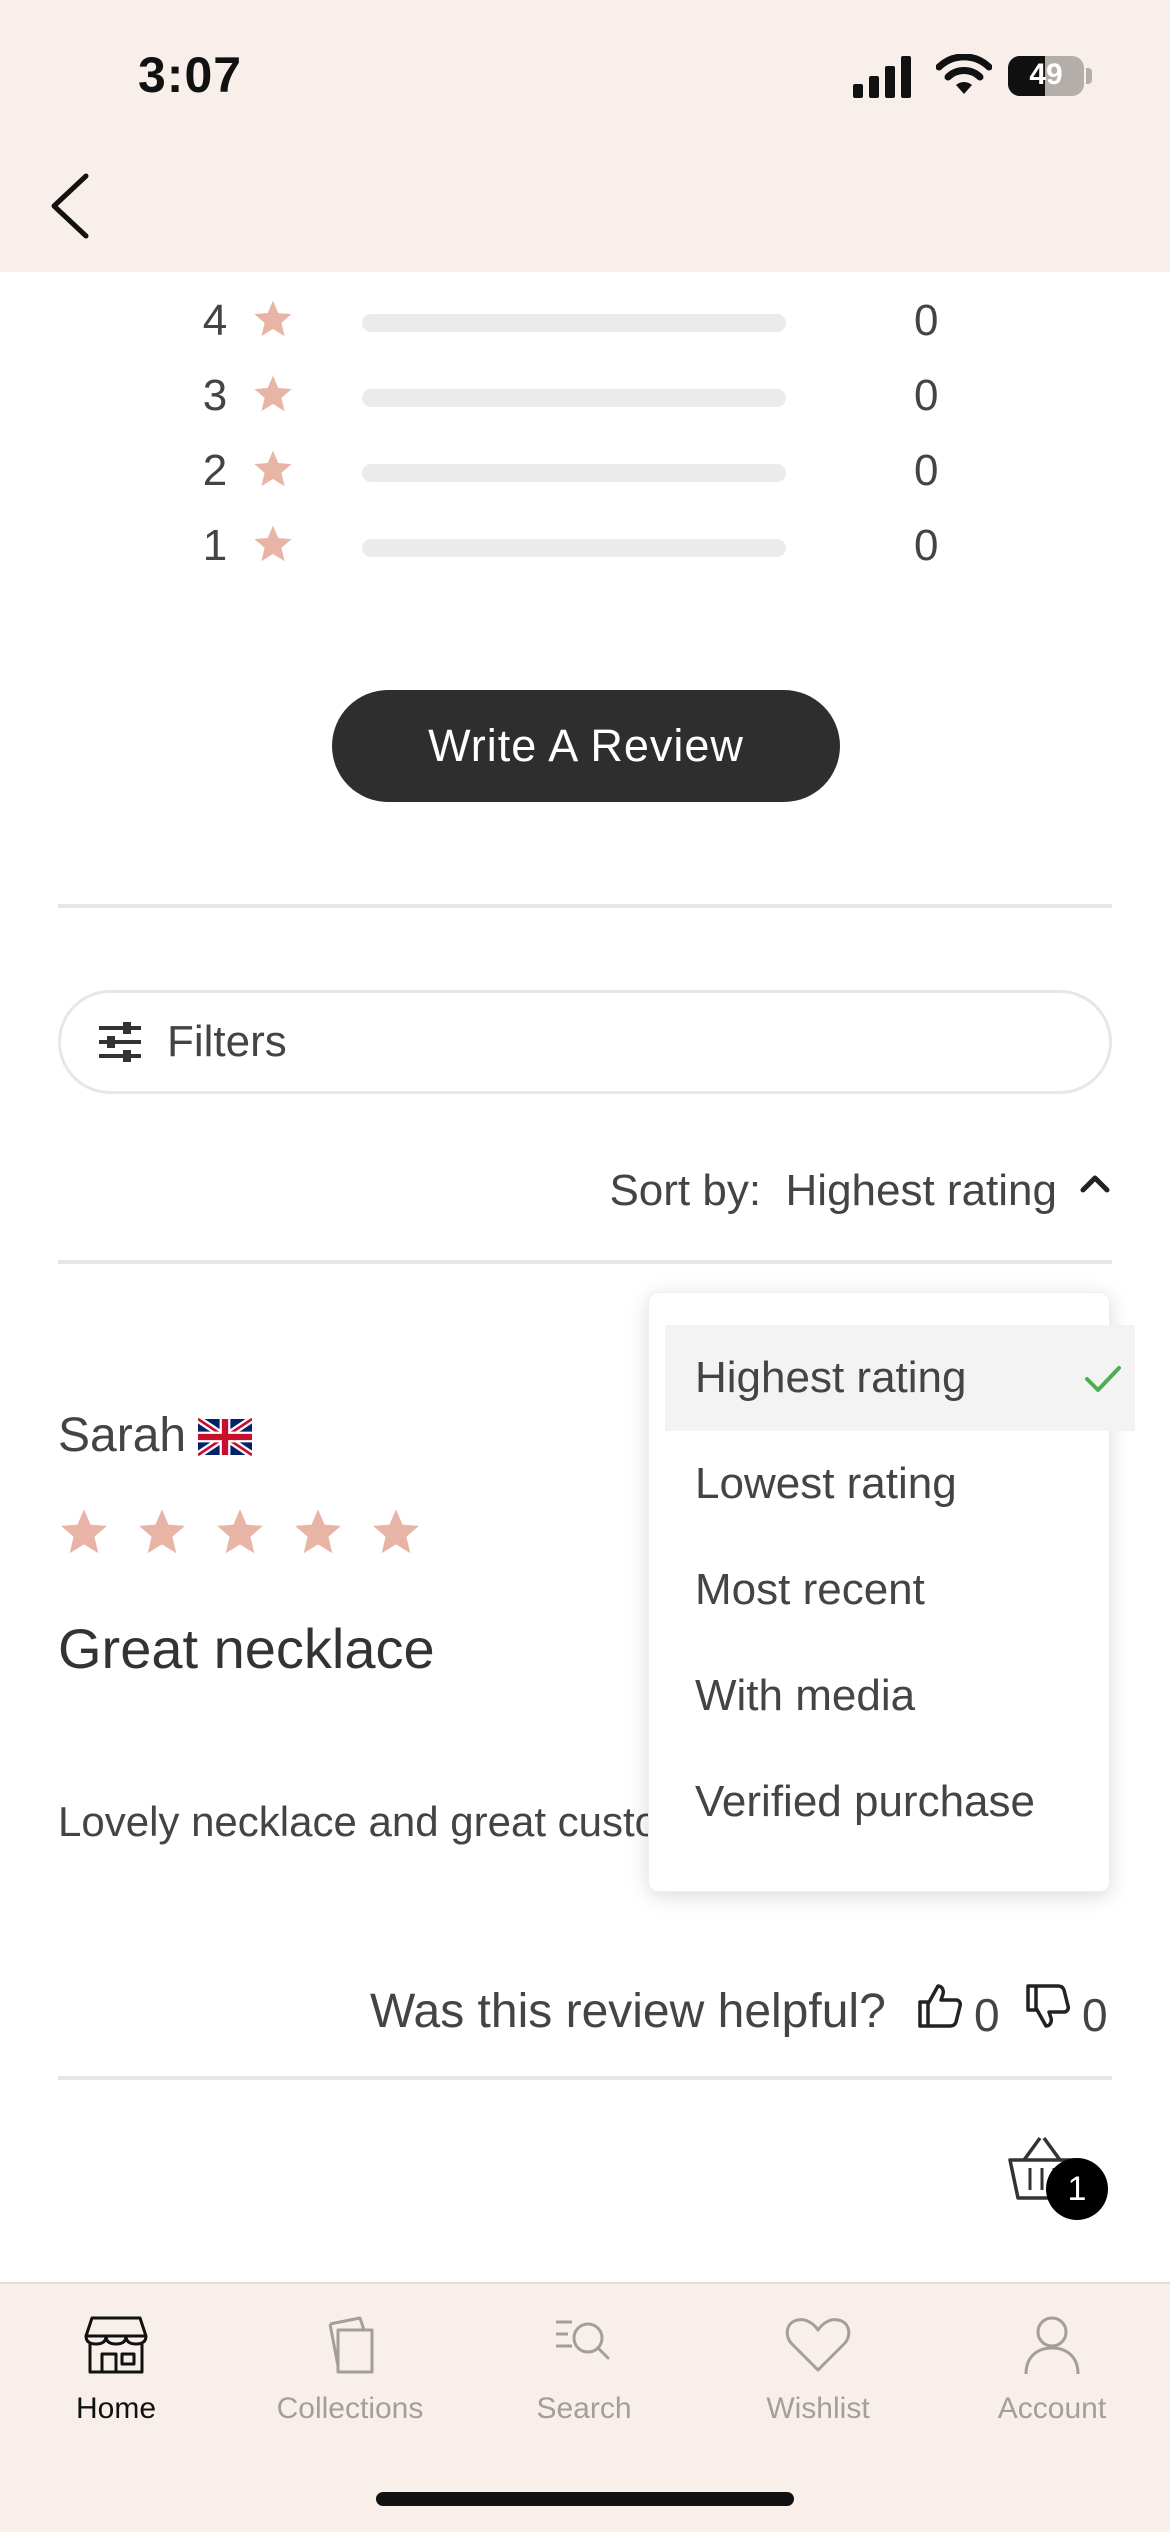  Describe the element at coordinates (1052, 2345) in the screenshot. I see `user-icon` at that location.